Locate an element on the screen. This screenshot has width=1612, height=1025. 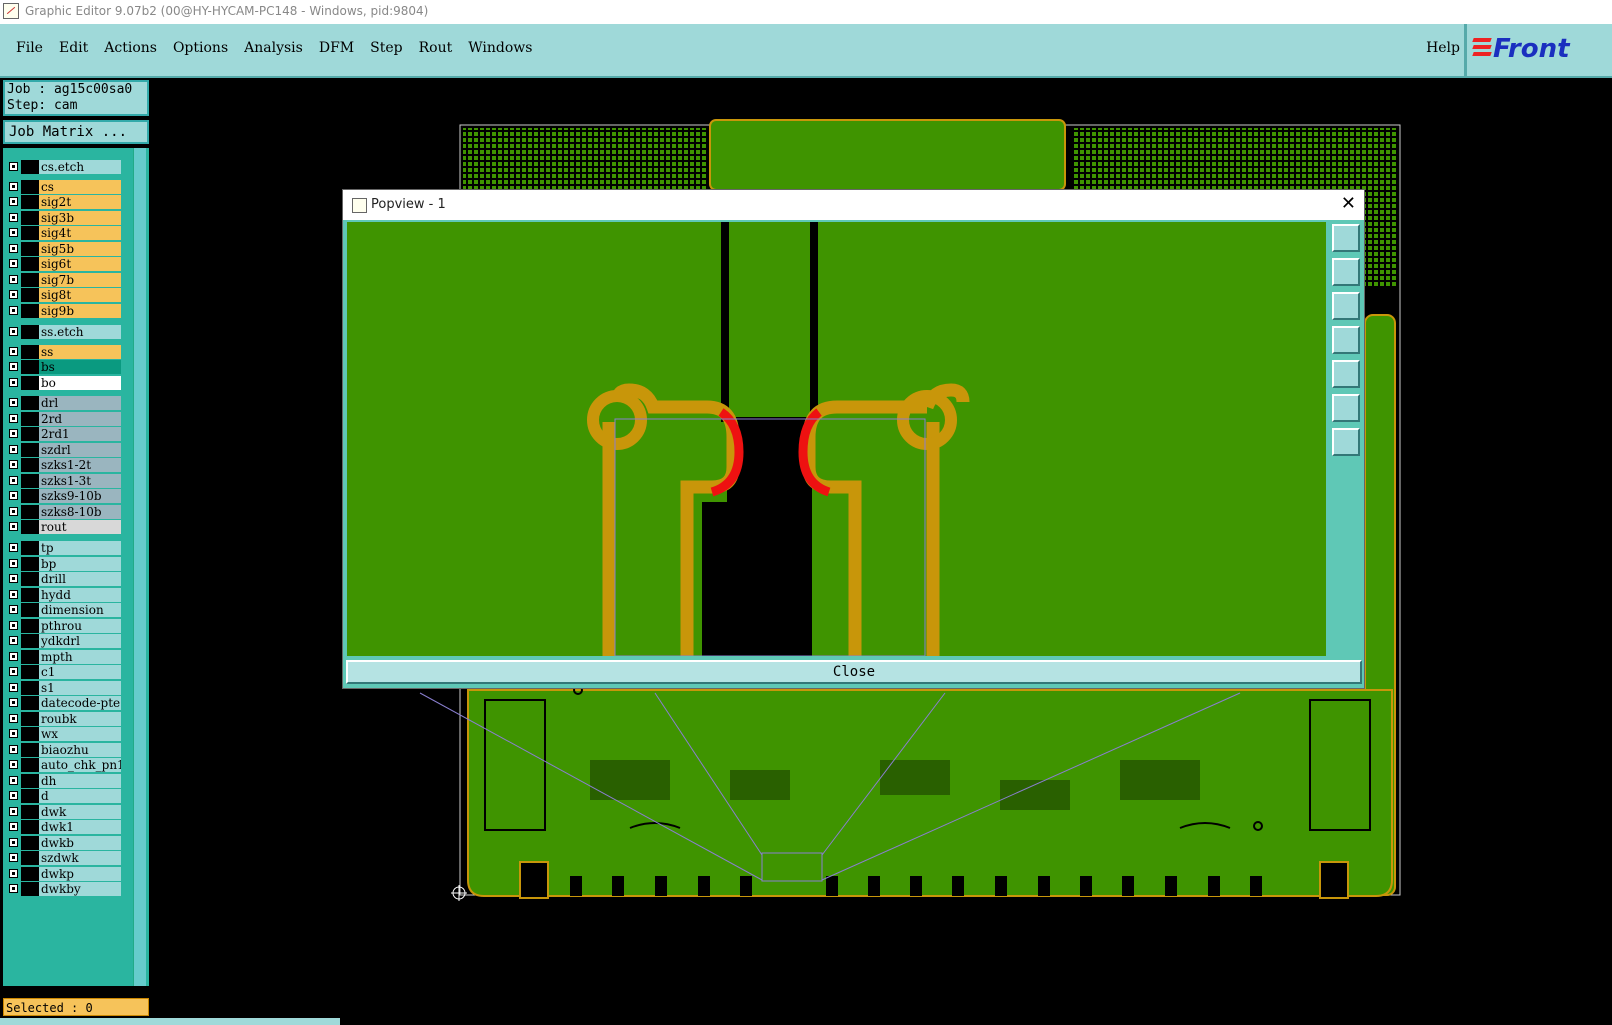
zoom-fit-icon is located at coordinates (1346, 238).